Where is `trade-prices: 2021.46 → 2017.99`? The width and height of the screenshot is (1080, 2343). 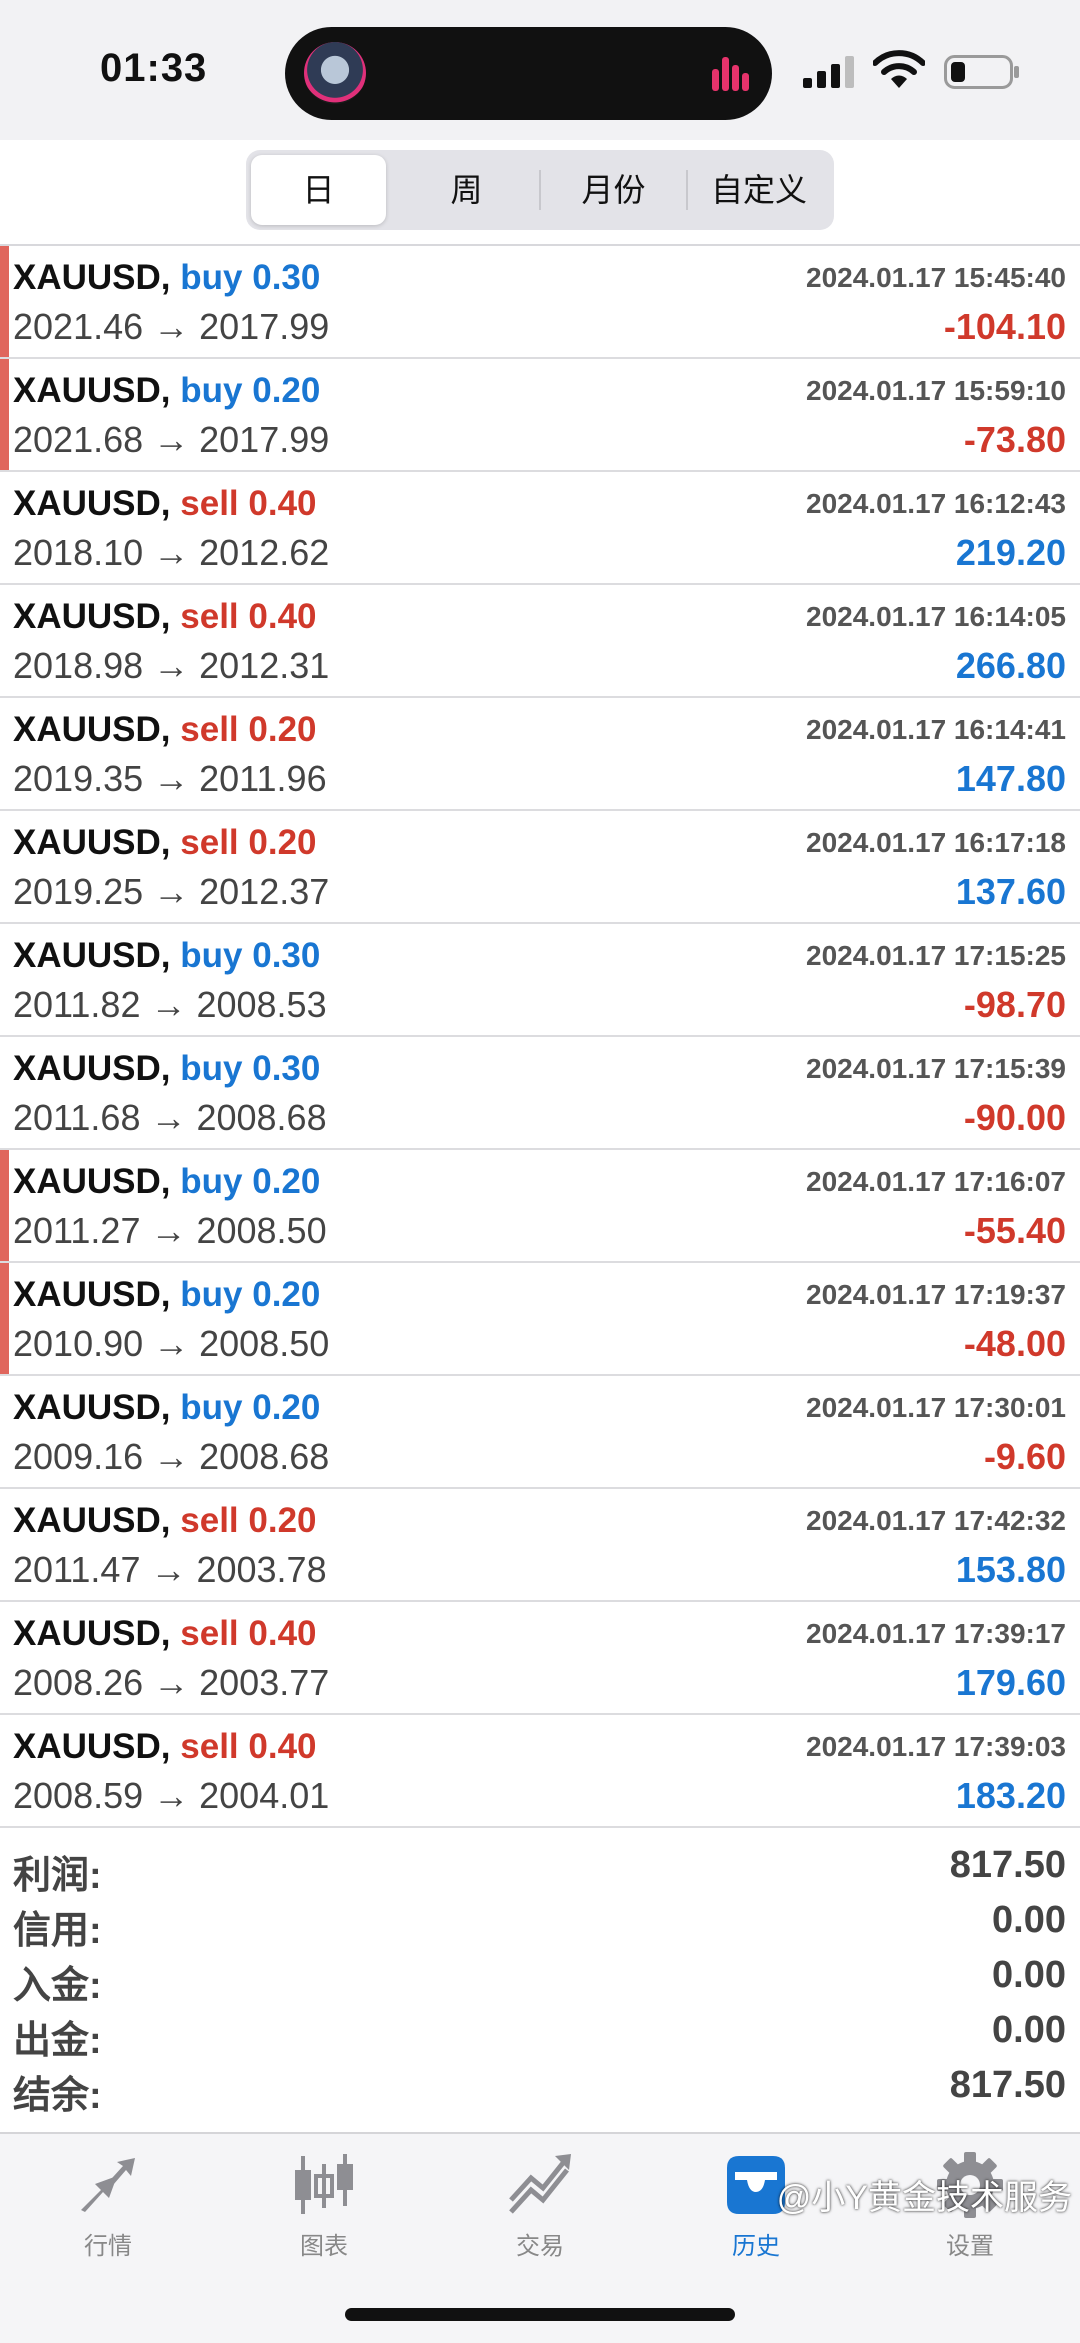
trade-prices: 2021.46 → 2017.99 is located at coordinates (171, 326).